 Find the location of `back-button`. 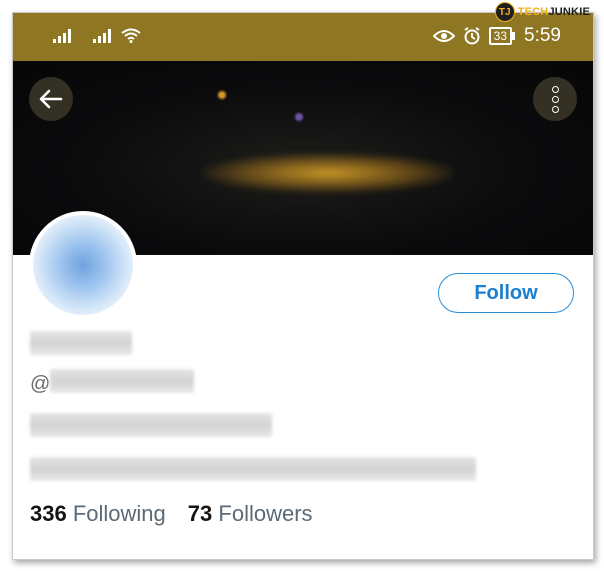

back-button is located at coordinates (51, 99).